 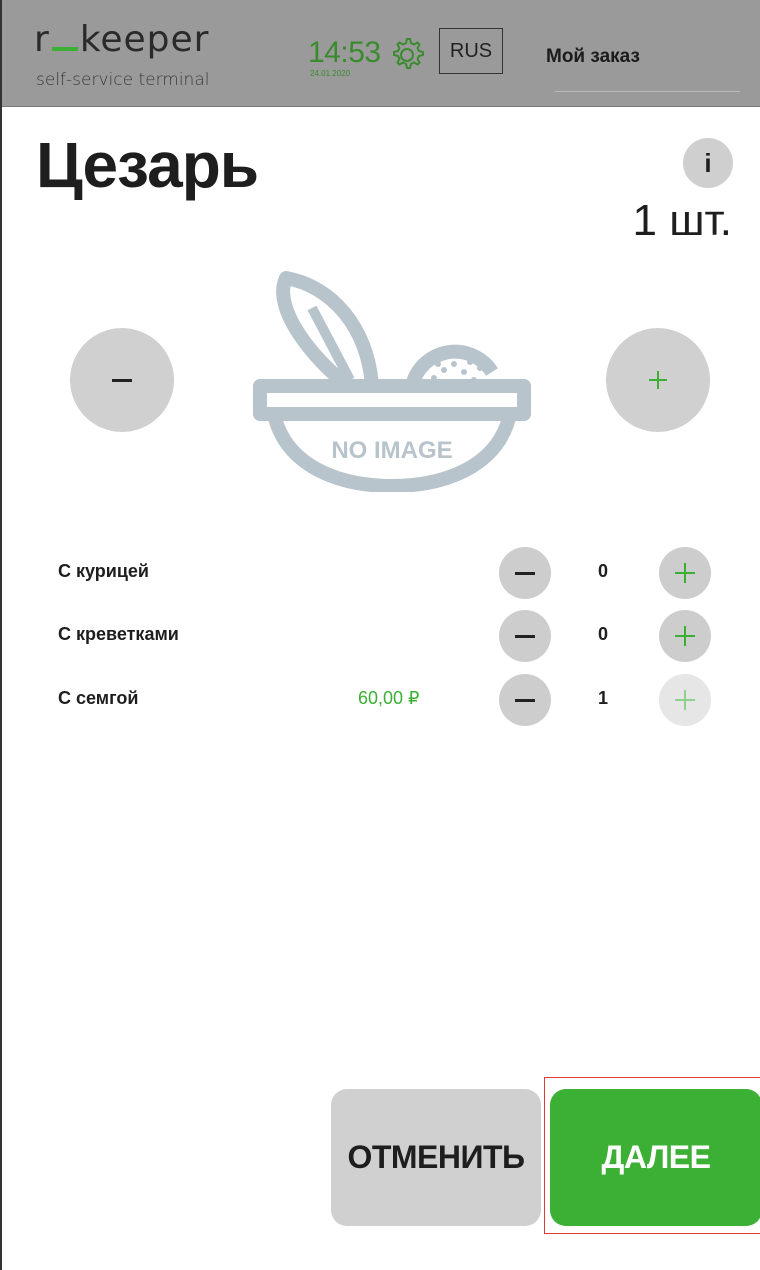 I want to click on order-divider, so click(x=647, y=91).